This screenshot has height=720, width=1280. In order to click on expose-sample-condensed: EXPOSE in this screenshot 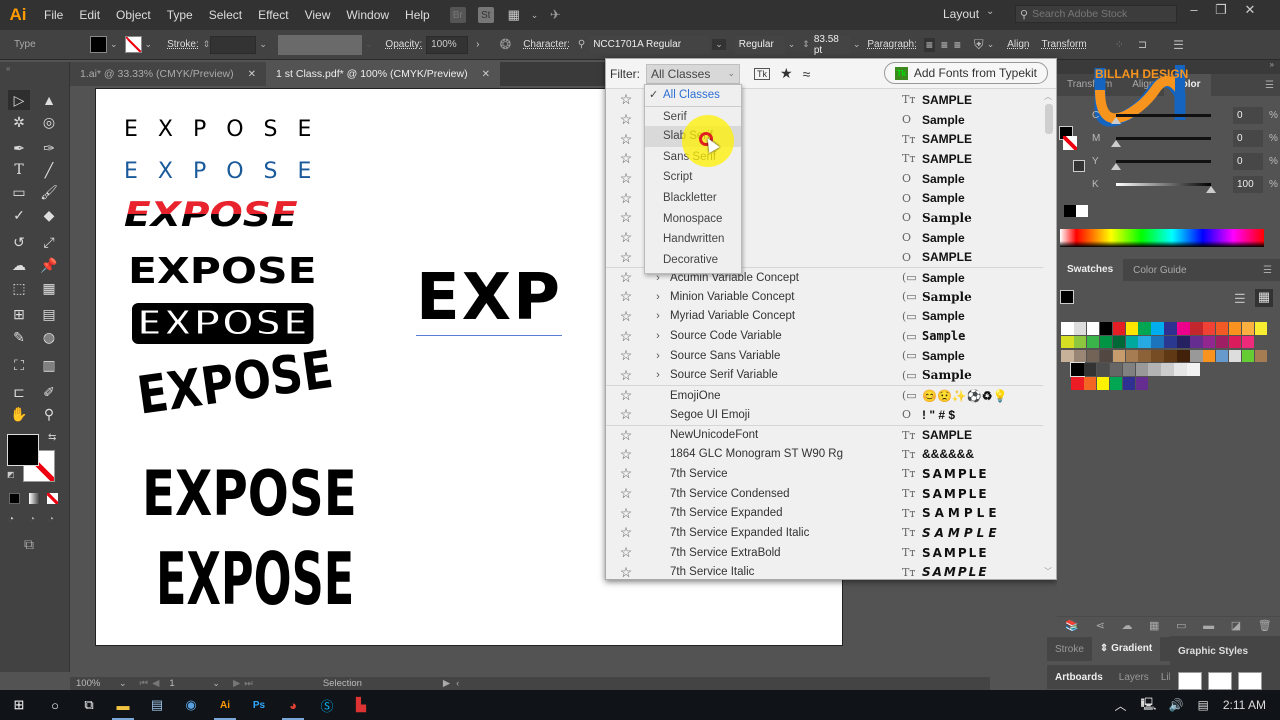, I will do `click(249, 493)`.